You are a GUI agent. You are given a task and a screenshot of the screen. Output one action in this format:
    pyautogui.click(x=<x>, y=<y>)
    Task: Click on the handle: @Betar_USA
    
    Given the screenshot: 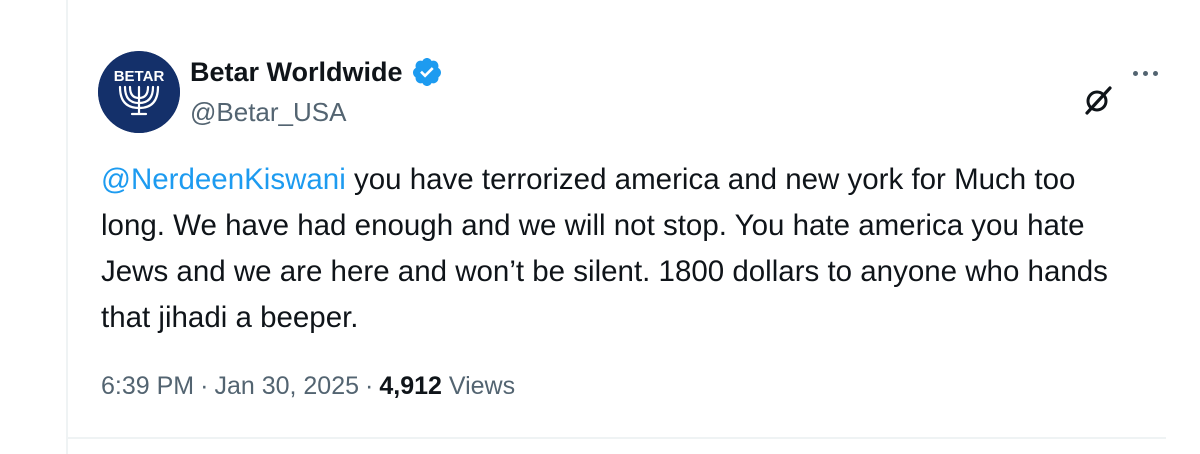 What is the action you would take?
    pyautogui.click(x=268, y=112)
    